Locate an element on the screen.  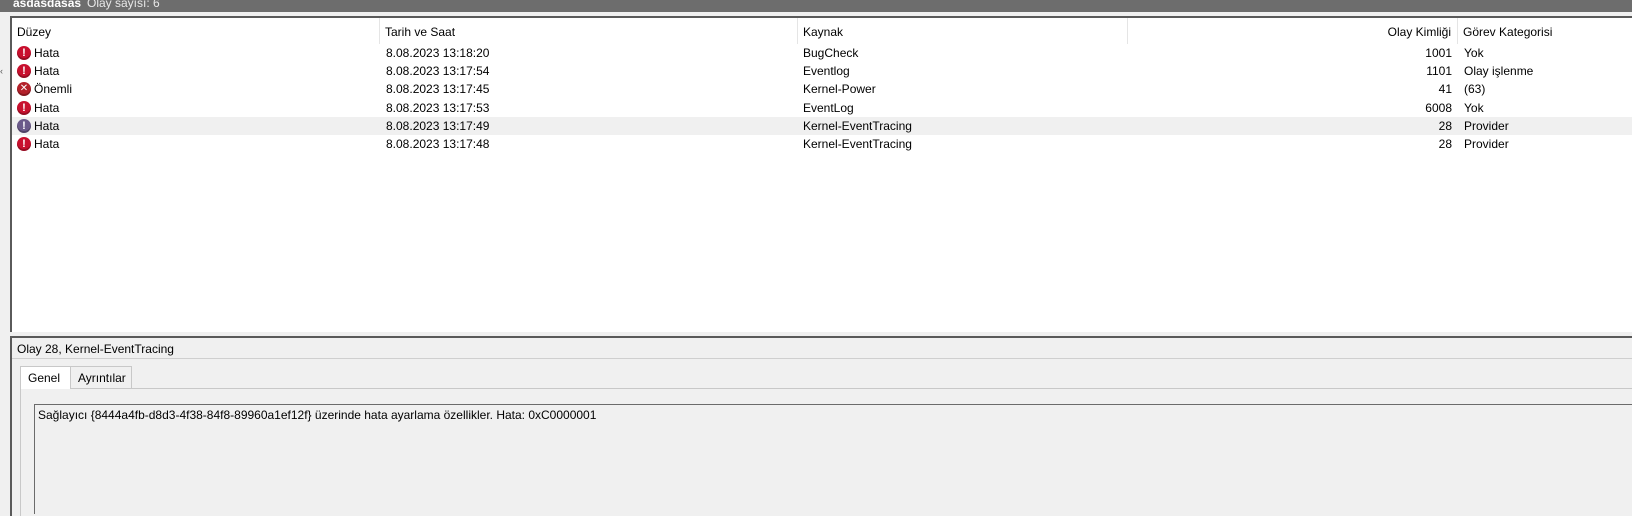
cell-datetime: 8.08.2023 13:17:54 is located at coordinates (438, 71).